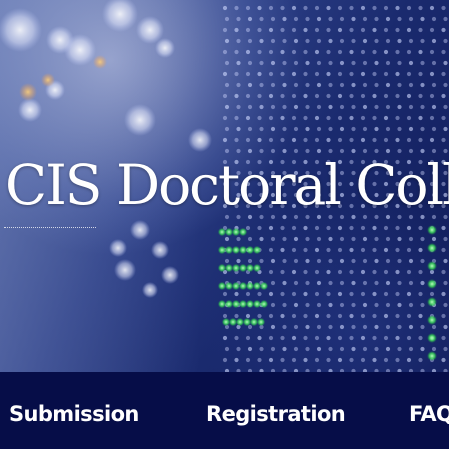 The width and height of the screenshot is (449, 449). What do you see at coordinates (429, 414) in the screenshot?
I see `nav-link-faq: FAQ` at bounding box center [429, 414].